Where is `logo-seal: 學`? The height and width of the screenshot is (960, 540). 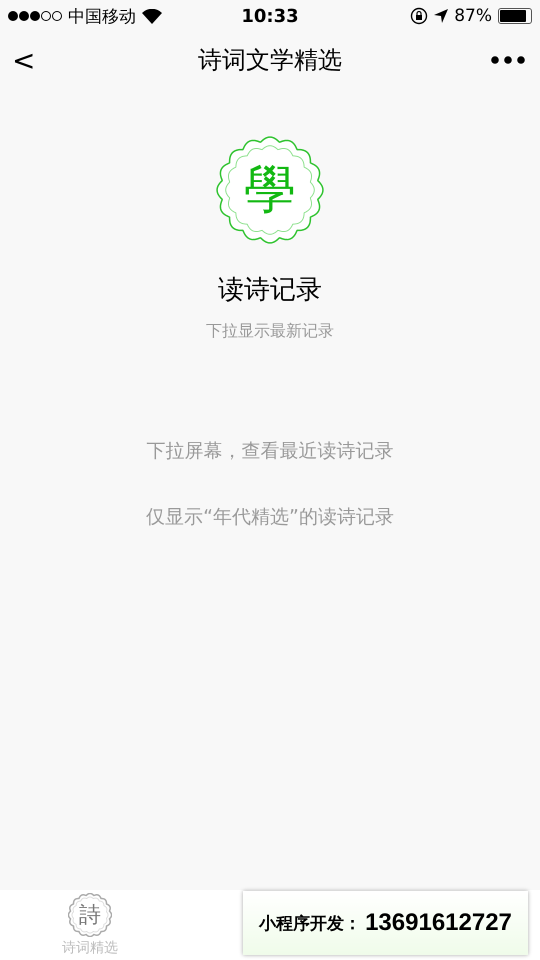 logo-seal: 學 is located at coordinates (270, 190).